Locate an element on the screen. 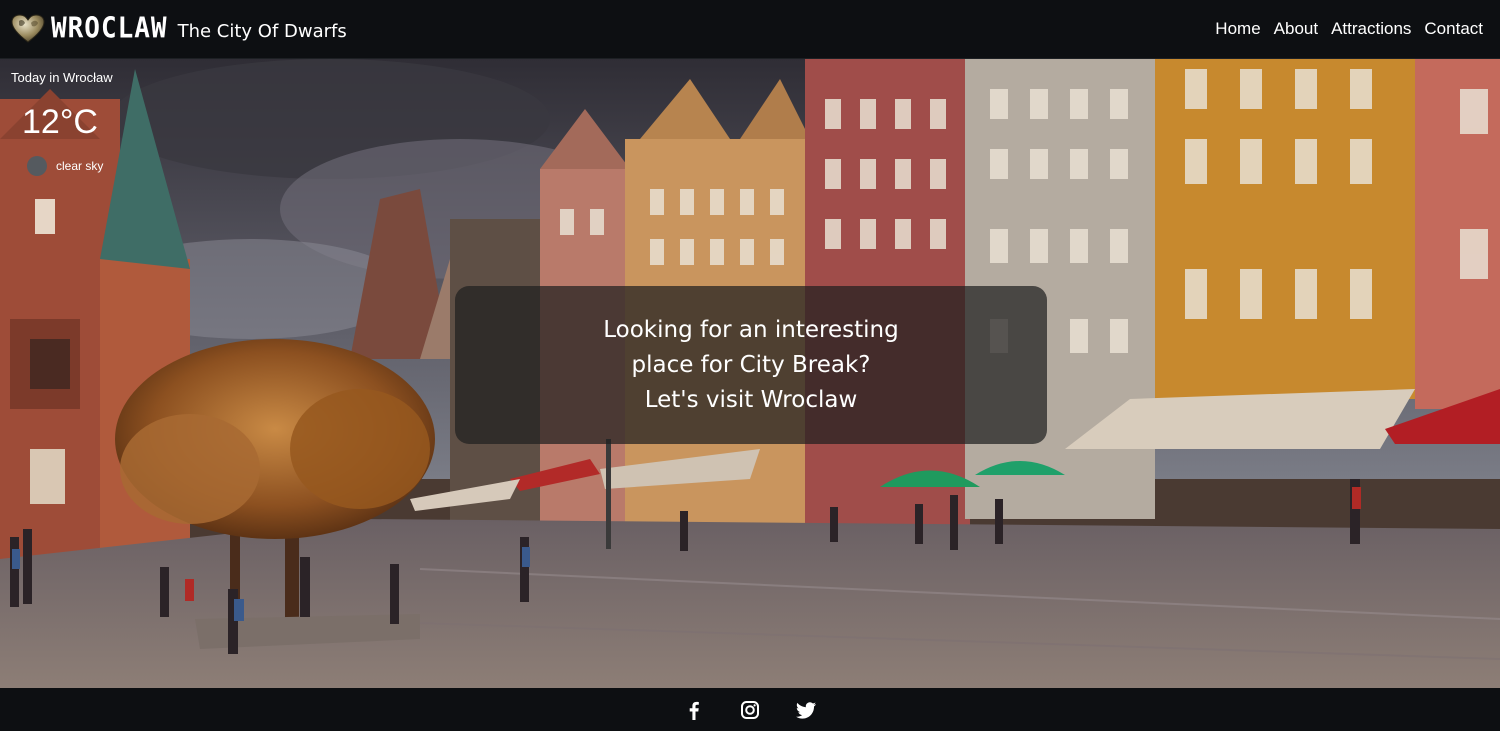 The height and width of the screenshot is (731, 1500). nav-link-about: About is located at coordinates (1296, 29).